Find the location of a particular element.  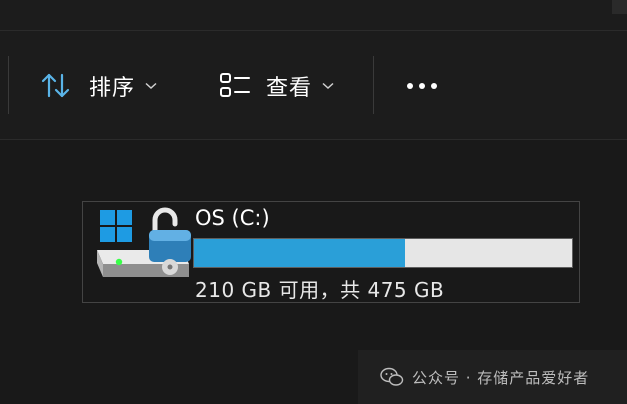

title-bar-area is located at coordinates (313, 15).